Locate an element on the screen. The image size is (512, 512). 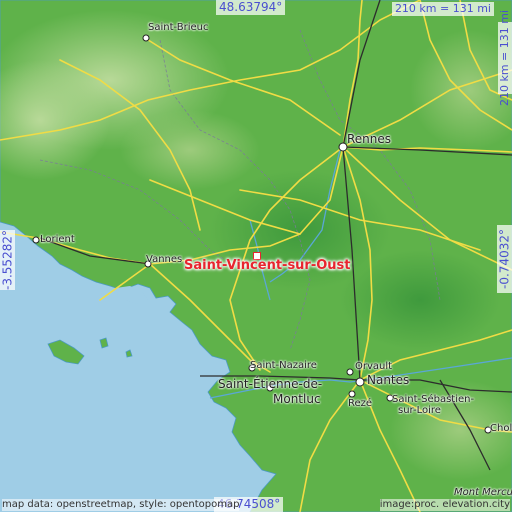
city-label-saint-brieuc: Saint-Brieuc is located at coordinates (178, 27).